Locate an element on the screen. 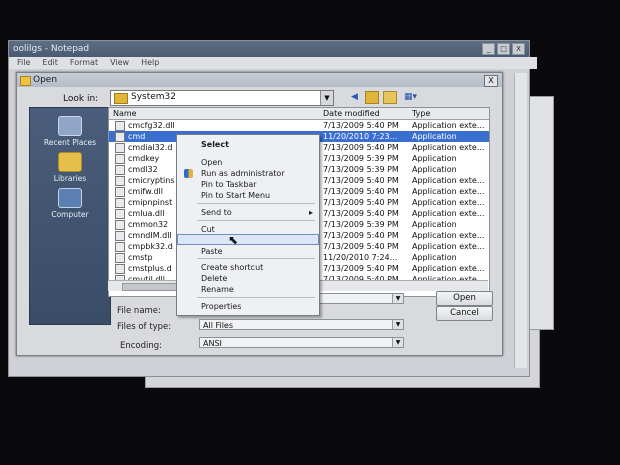 The width and height of the screenshot is (620, 465). places-bar: Recent Places Libraries Computer is located at coordinates (70, 216).